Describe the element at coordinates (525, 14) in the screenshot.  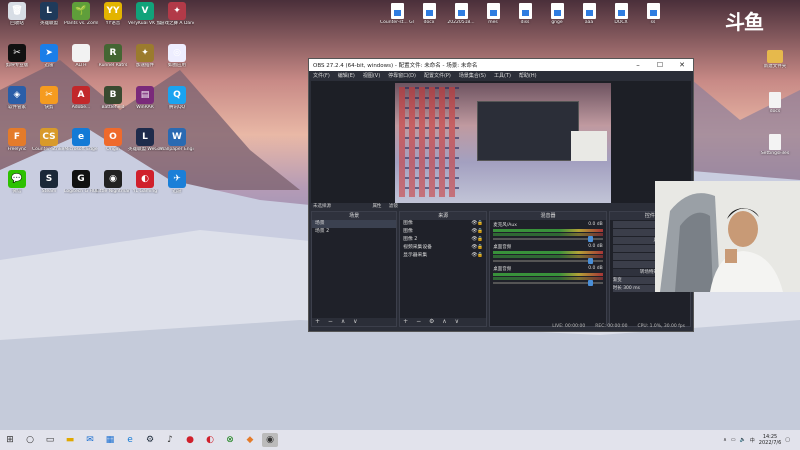
I see `file-icon: diss` at that location.